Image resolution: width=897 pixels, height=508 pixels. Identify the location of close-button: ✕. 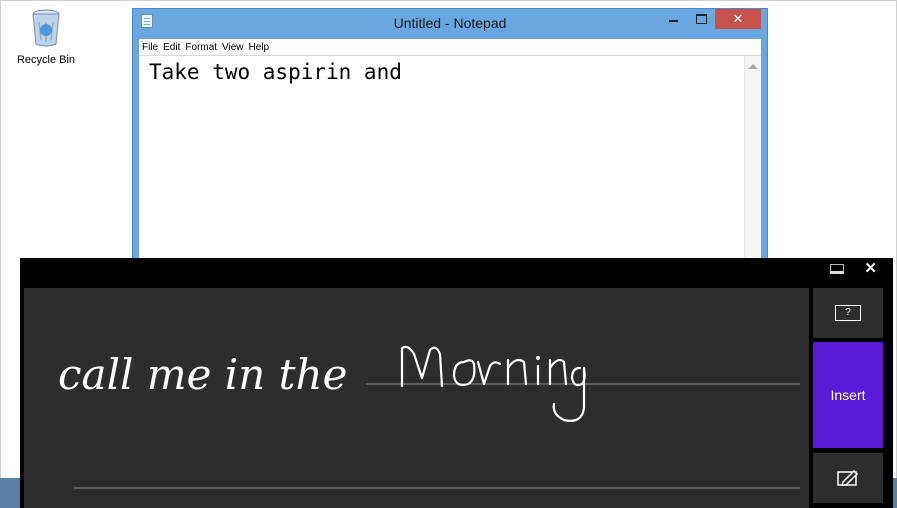
(738, 19).